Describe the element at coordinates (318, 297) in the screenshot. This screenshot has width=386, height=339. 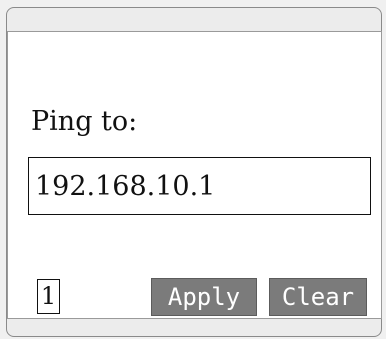
I see `clear-button: Clear` at that location.